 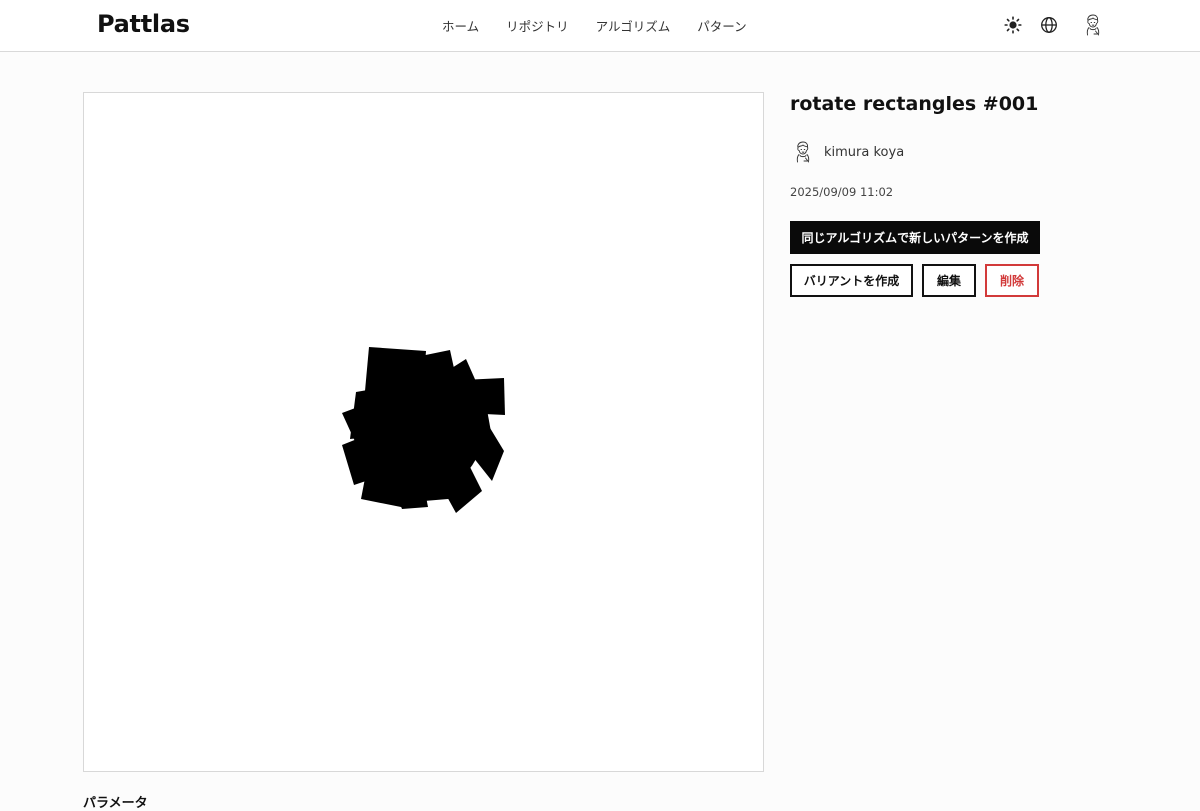 I want to click on user-avatar, so click(x=1093, y=25).